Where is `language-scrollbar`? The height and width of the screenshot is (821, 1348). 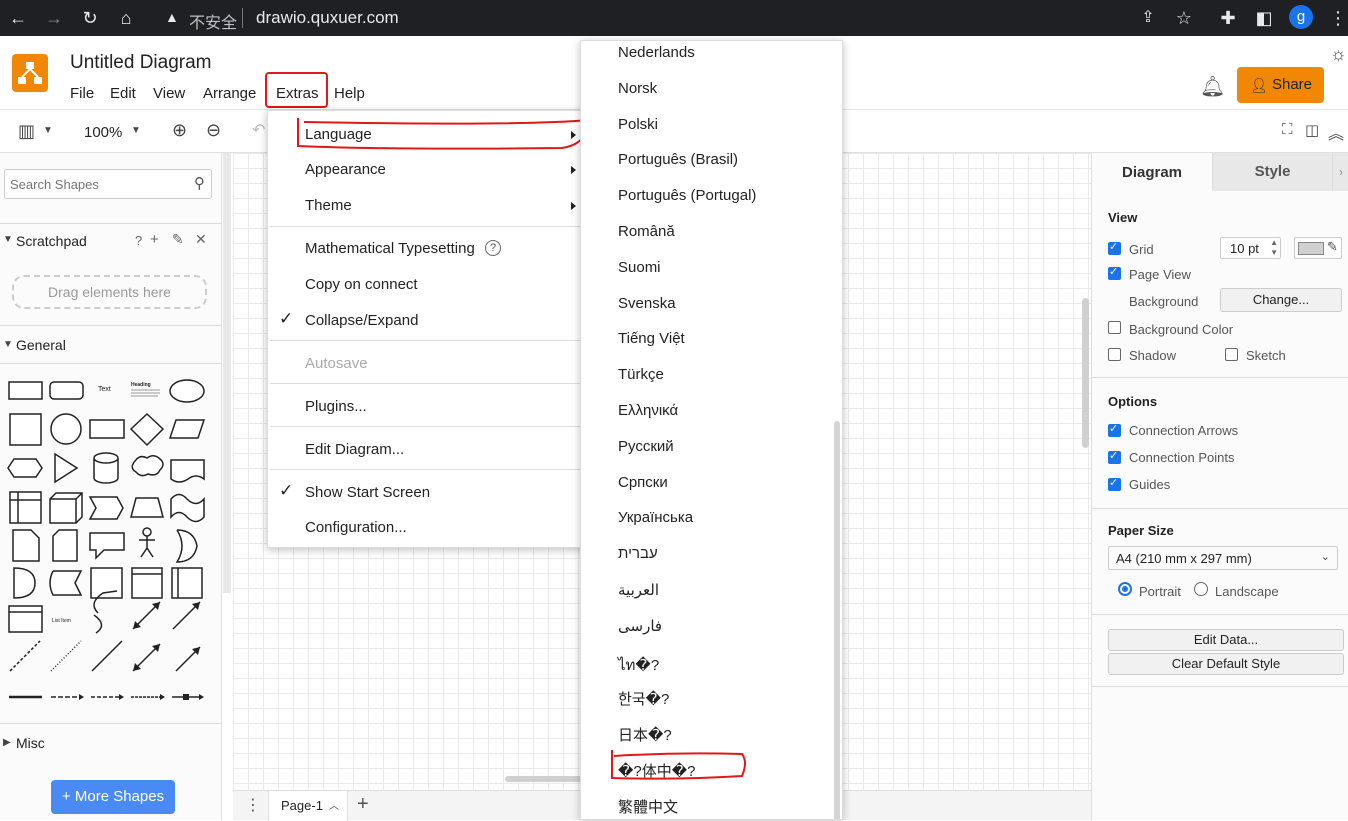 language-scrollbar is located at coordinates (837, 620).